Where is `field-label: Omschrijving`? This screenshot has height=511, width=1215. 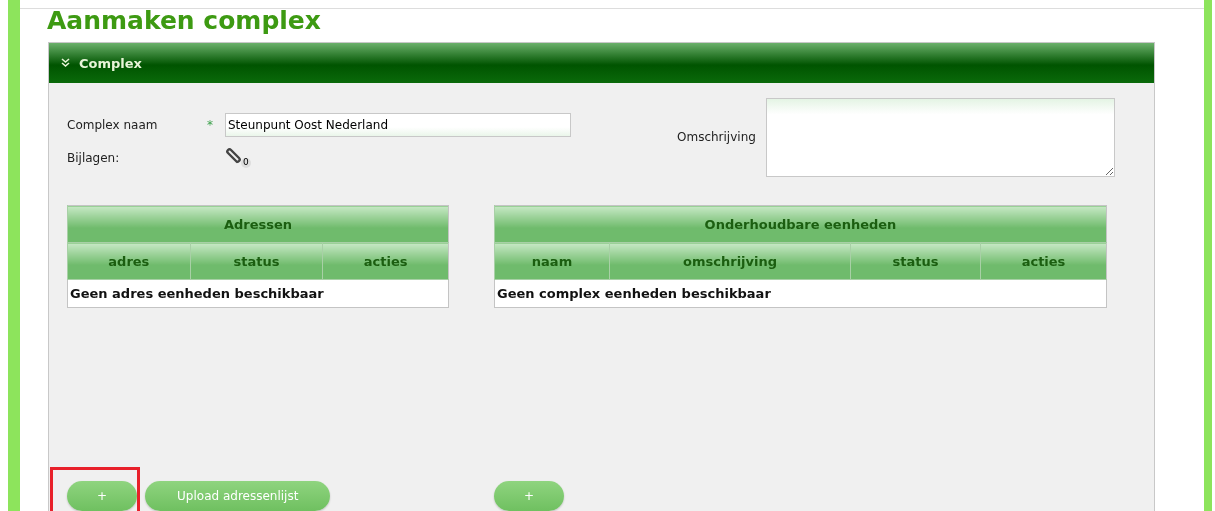
field-label: Omschrijving is located at coordinates (717, 137).